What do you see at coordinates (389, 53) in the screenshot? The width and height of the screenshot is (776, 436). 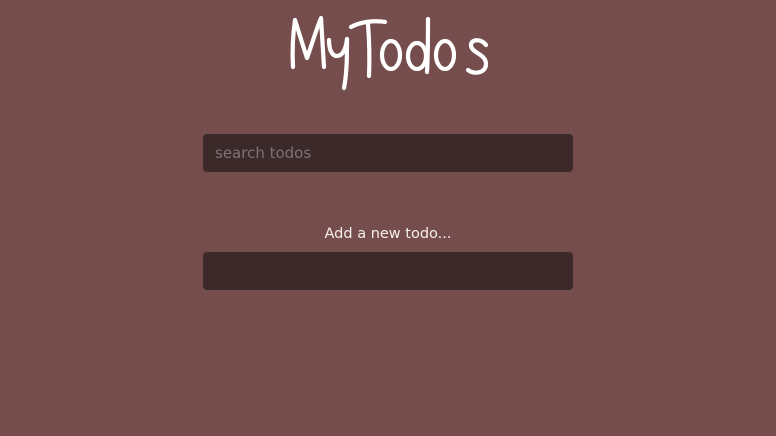 I see `app-title` at bounding box center [389, 53].